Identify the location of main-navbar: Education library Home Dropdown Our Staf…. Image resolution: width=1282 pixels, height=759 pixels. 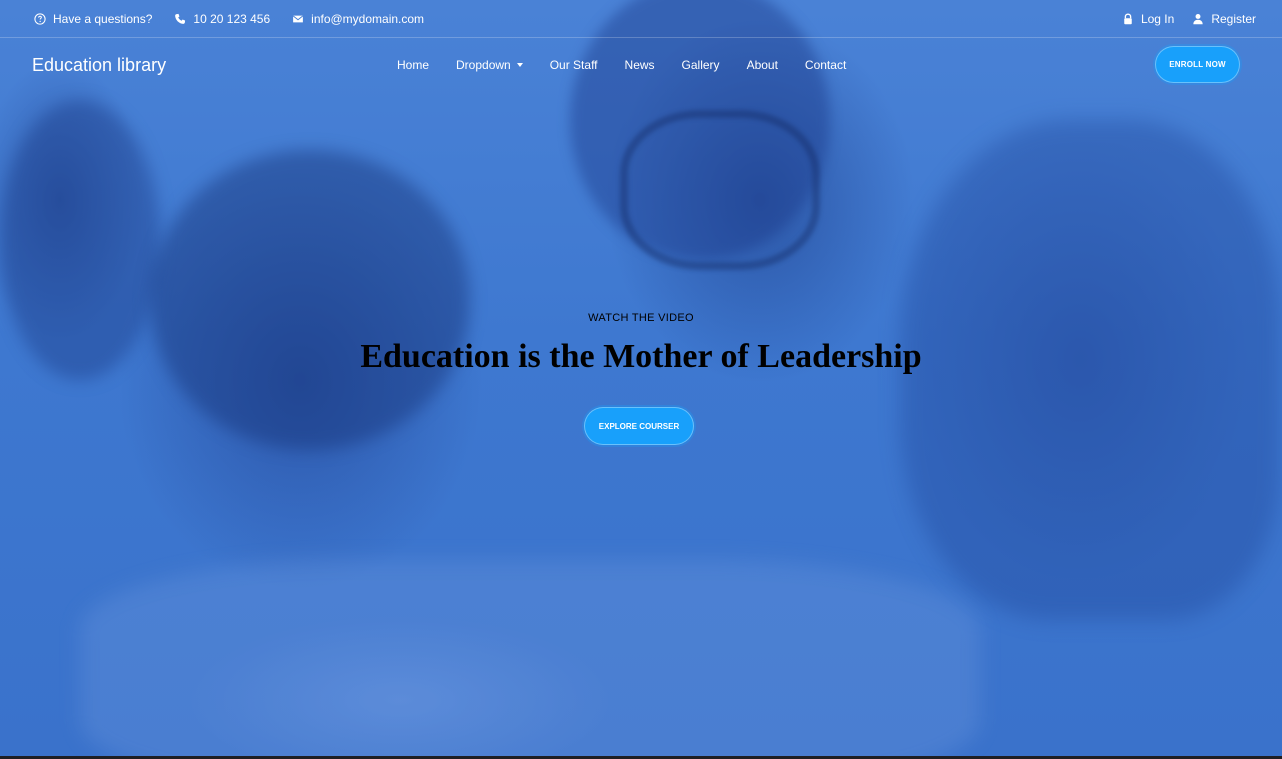
(641, 65).